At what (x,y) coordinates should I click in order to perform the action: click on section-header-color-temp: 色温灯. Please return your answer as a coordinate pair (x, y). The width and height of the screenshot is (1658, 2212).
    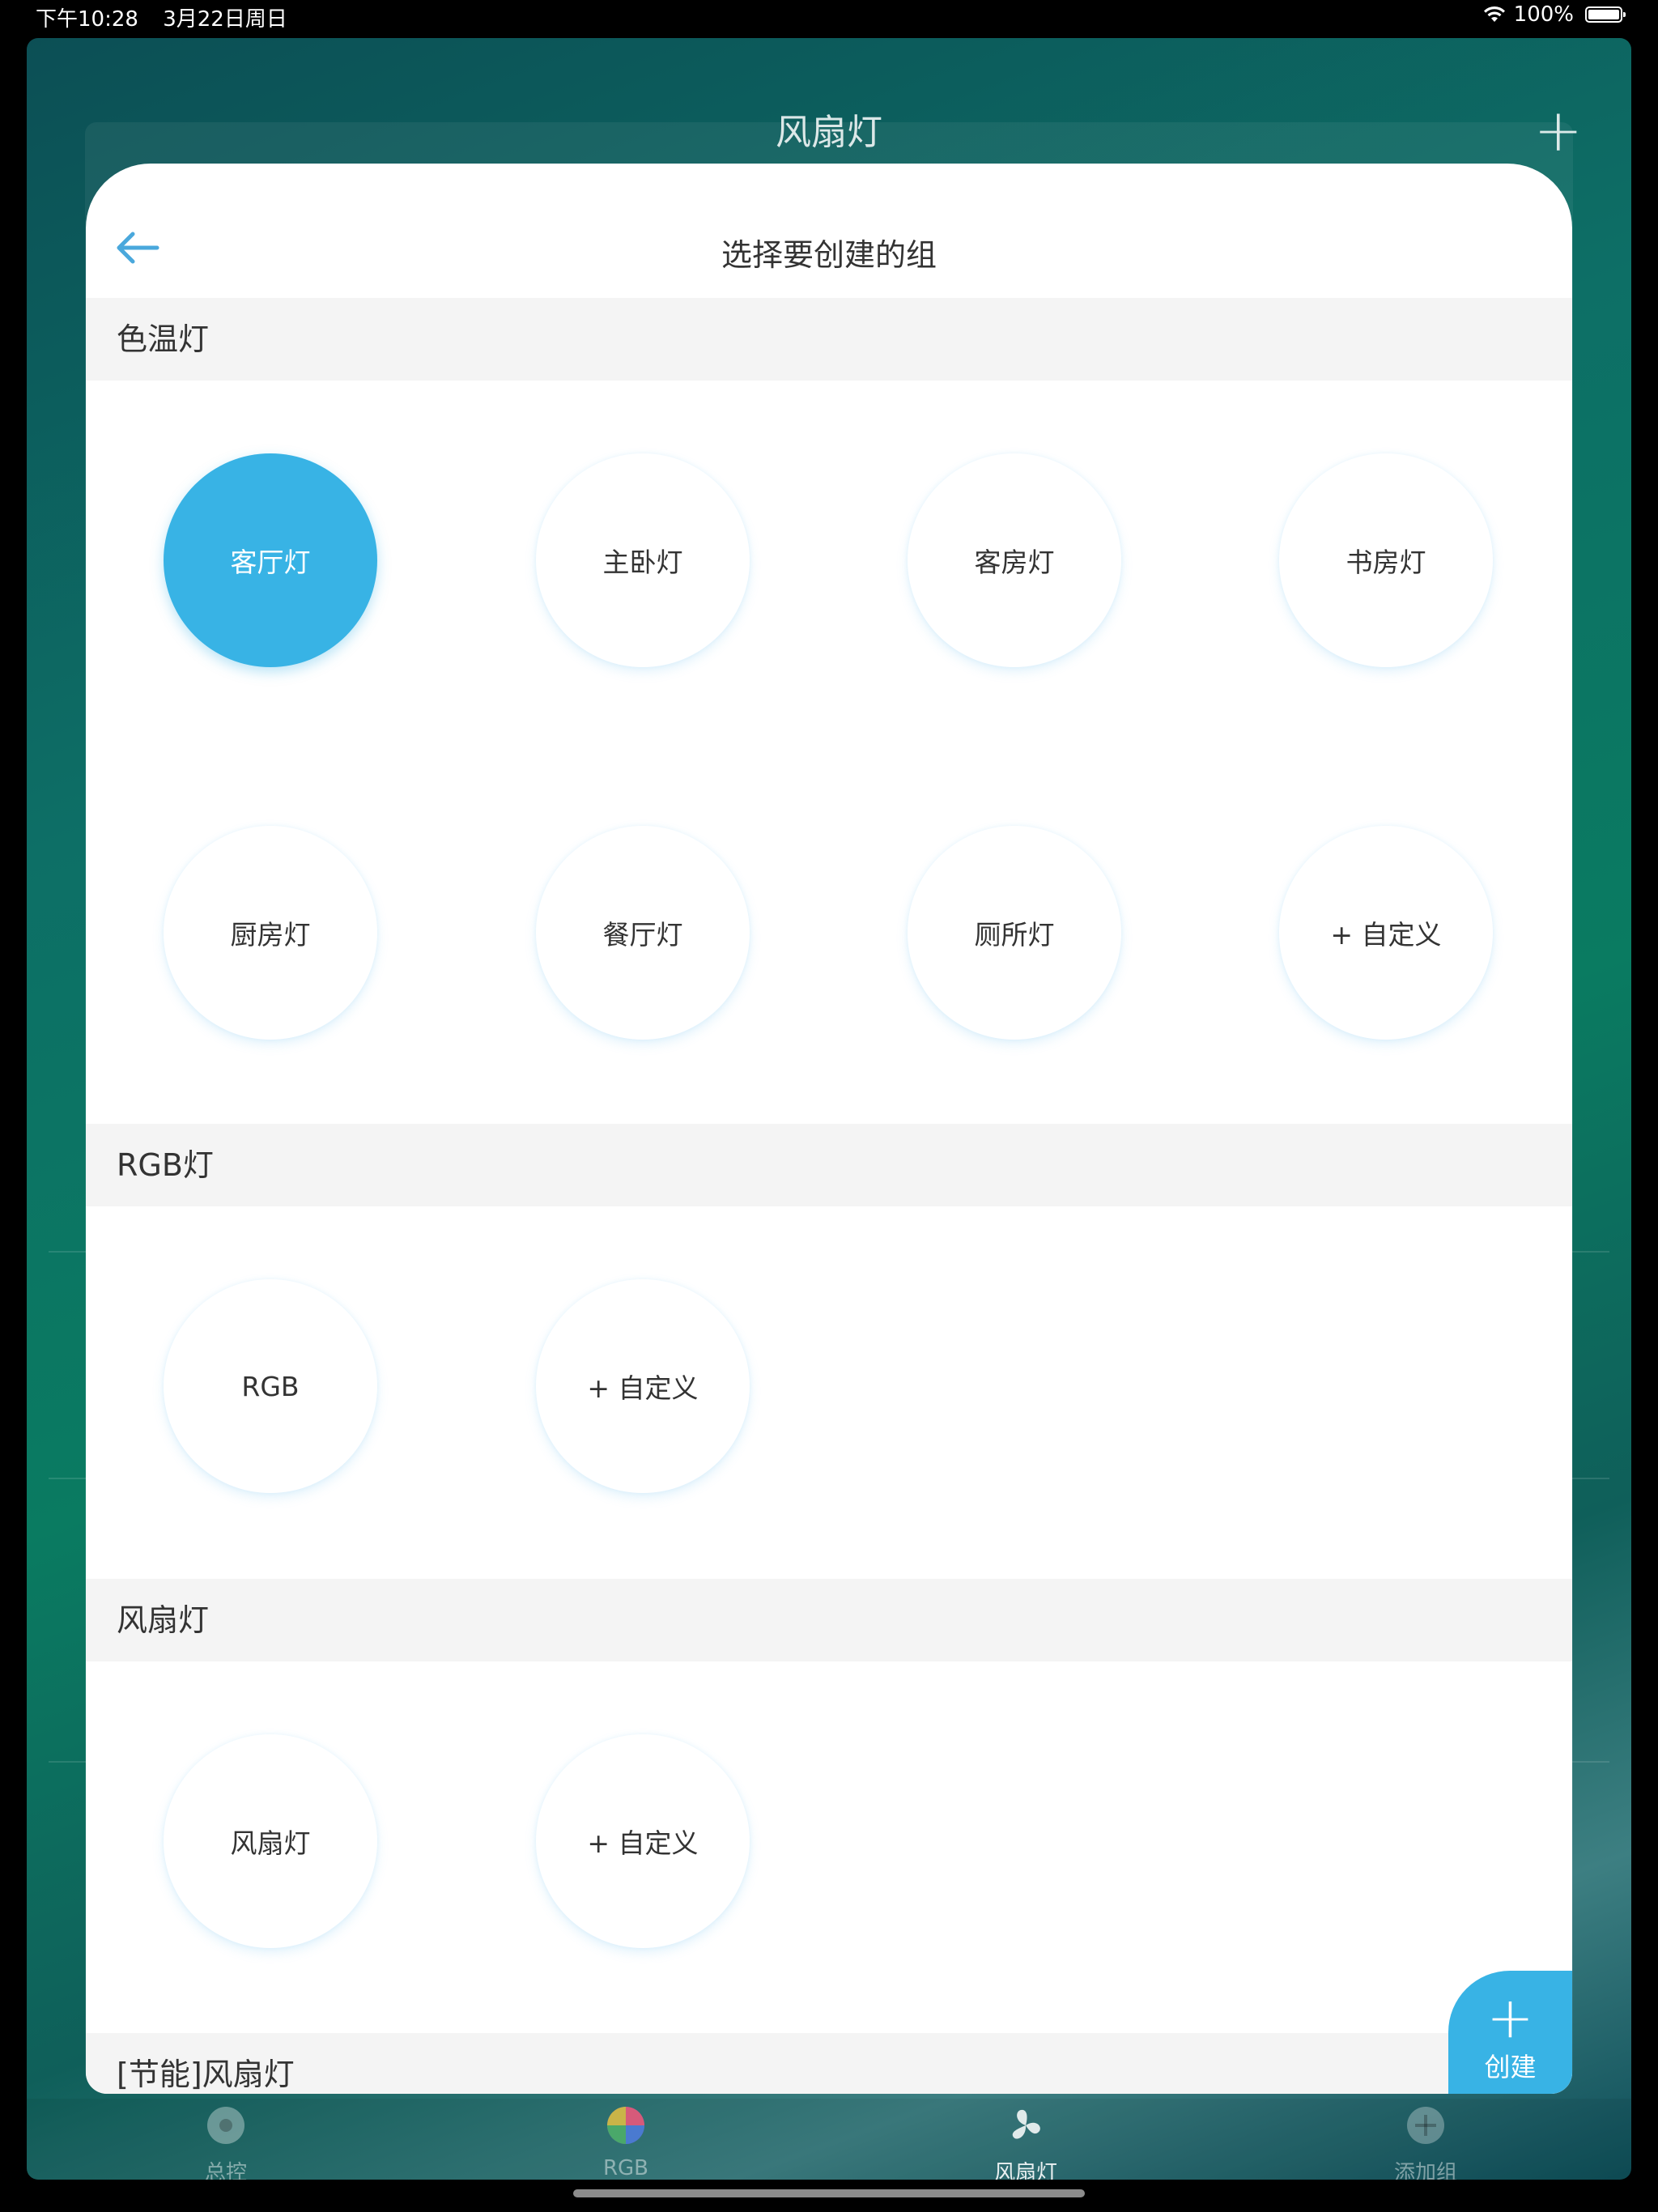
    Looking at the image, I should click on (829, 339).